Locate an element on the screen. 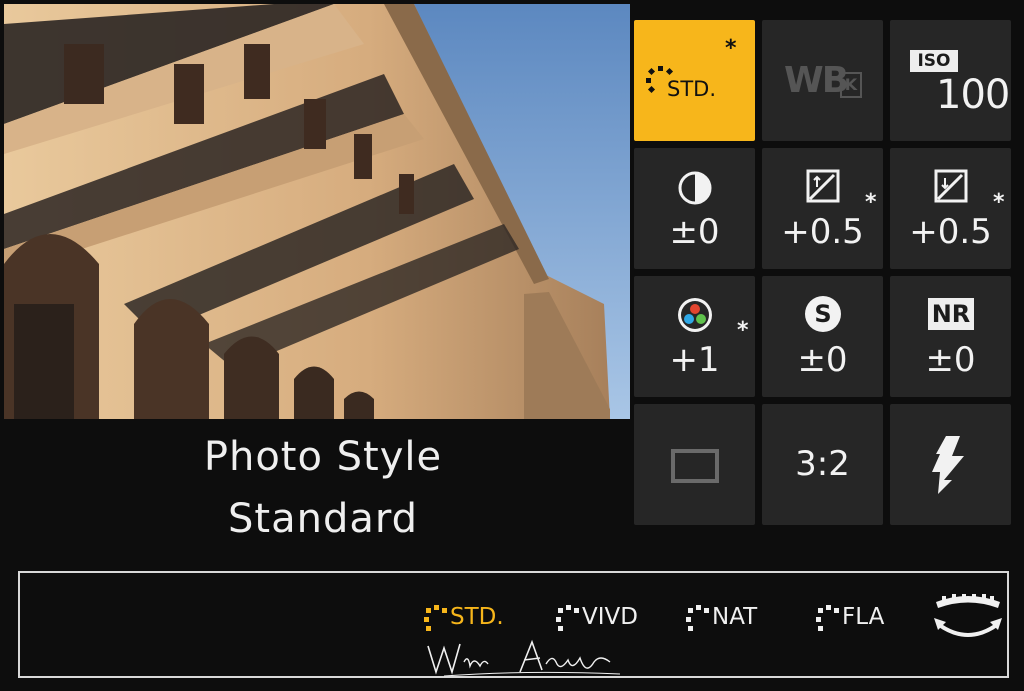  sharpness-icon: S is located at coordinates (823, 314).